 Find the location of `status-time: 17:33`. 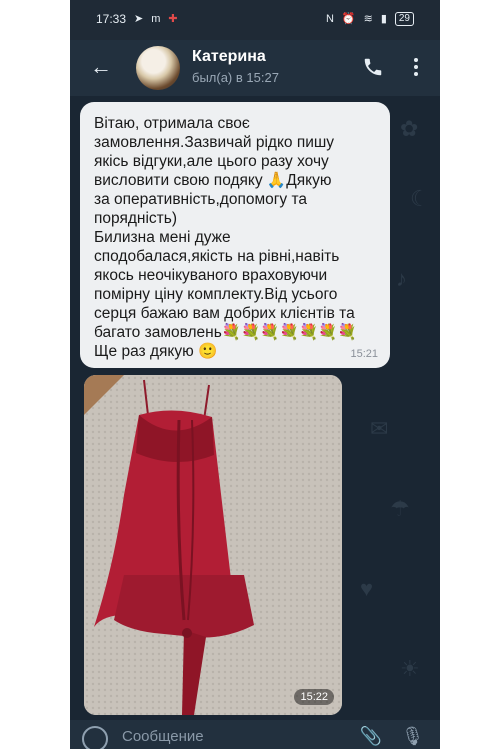

status-time: 17:33 is located at coordinates (111, 19).